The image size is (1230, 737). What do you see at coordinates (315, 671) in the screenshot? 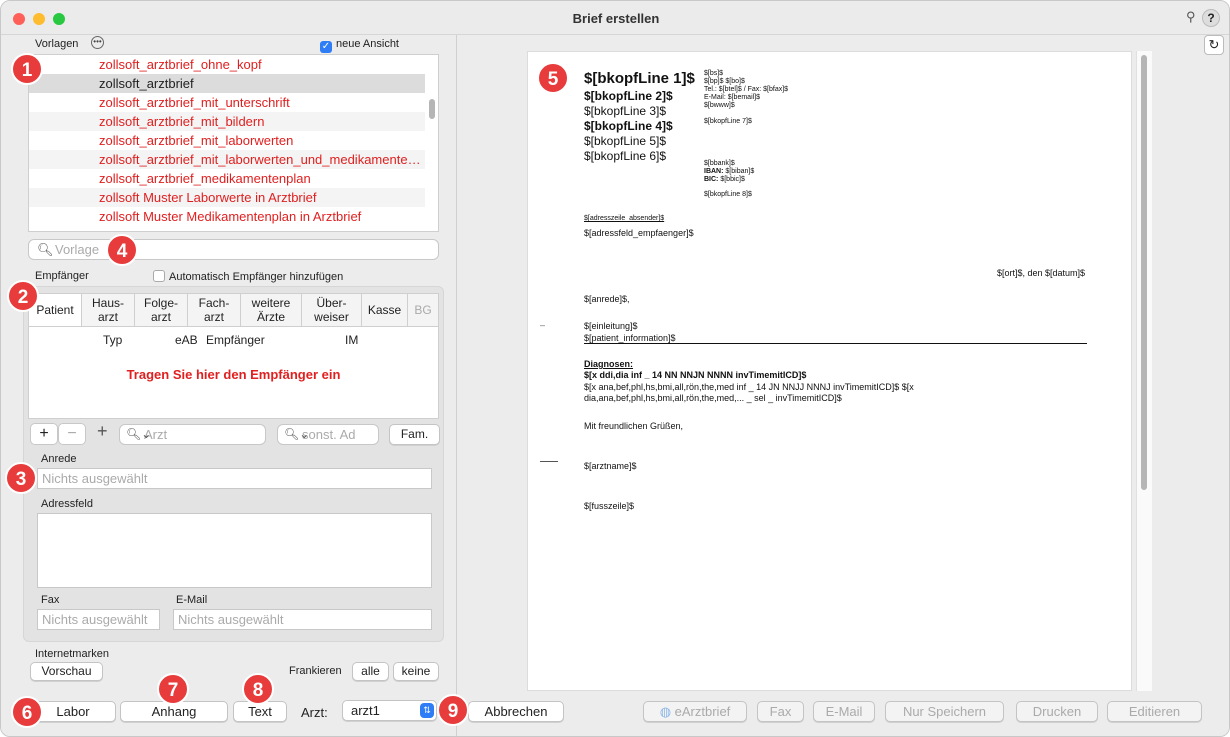
I see `frankieren-label: Frankieren` at bounding box center [315, 671].